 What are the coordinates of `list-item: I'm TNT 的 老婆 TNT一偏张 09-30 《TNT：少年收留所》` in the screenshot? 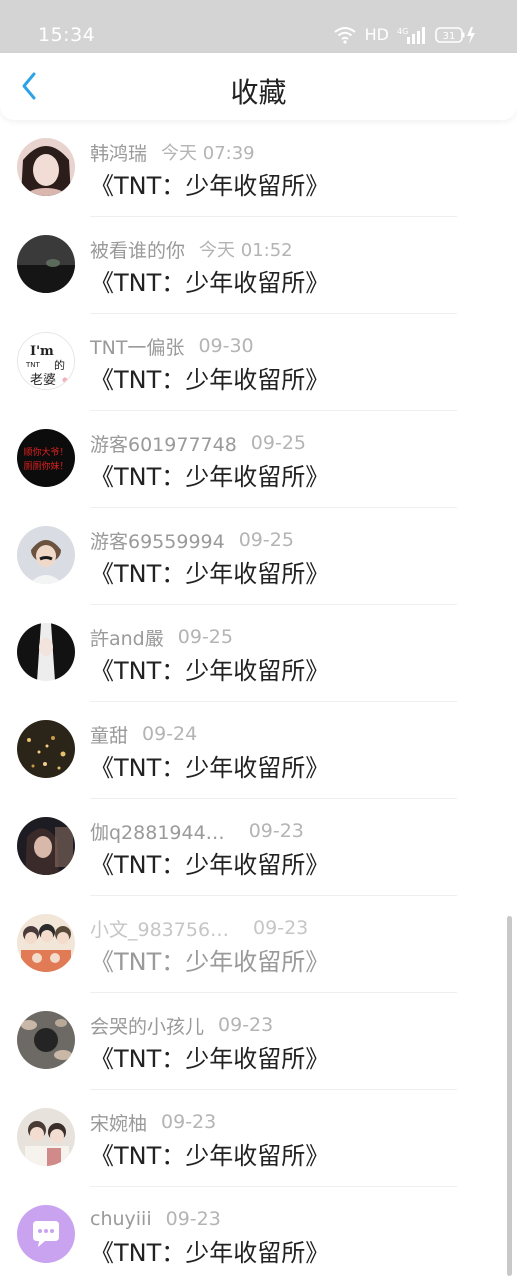 It's located at (258, 362).